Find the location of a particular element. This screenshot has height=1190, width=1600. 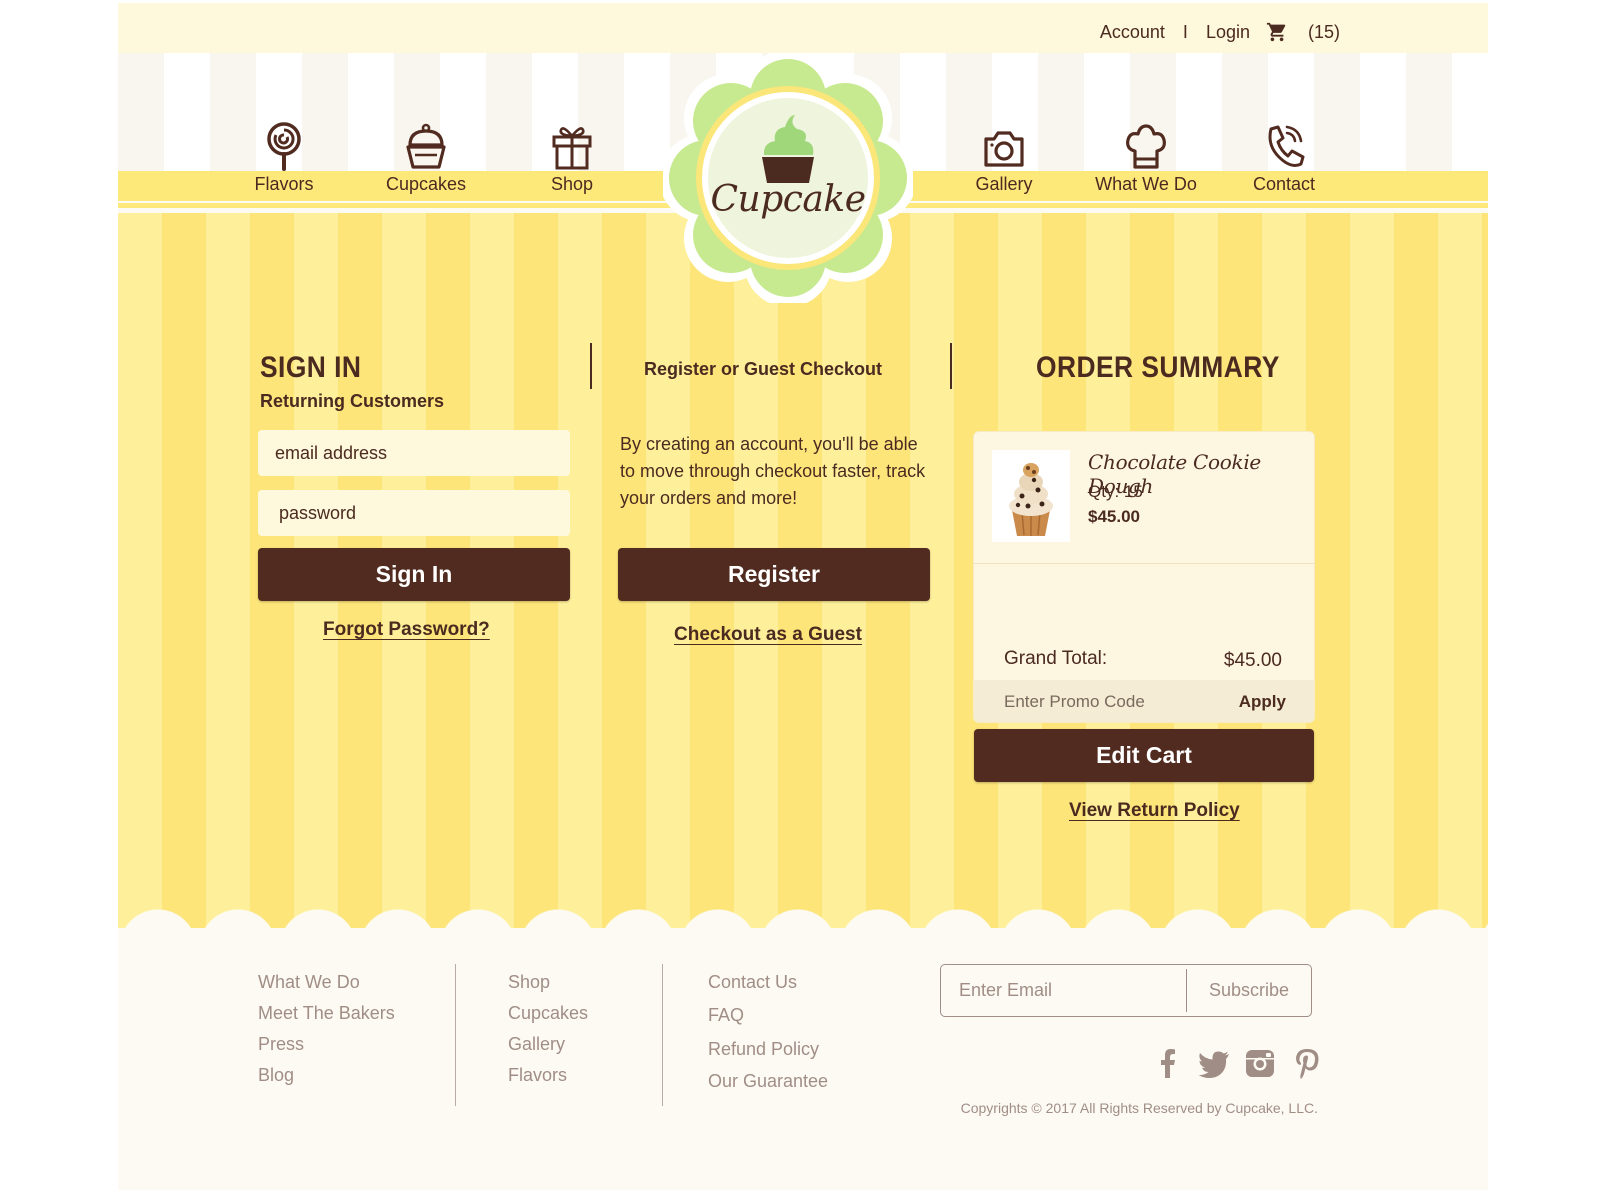

guest-checkout-link: Checkout as a Guest is located at coordinates (768, 635).